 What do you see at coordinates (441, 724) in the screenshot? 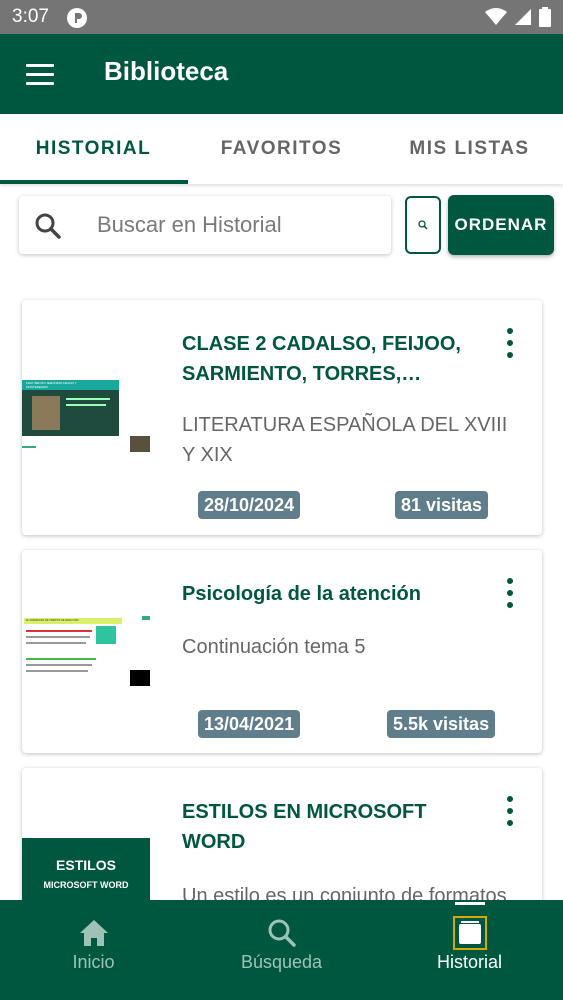
I see `visits-badge: 5.5k visitas` at bounding box center [441, 724].